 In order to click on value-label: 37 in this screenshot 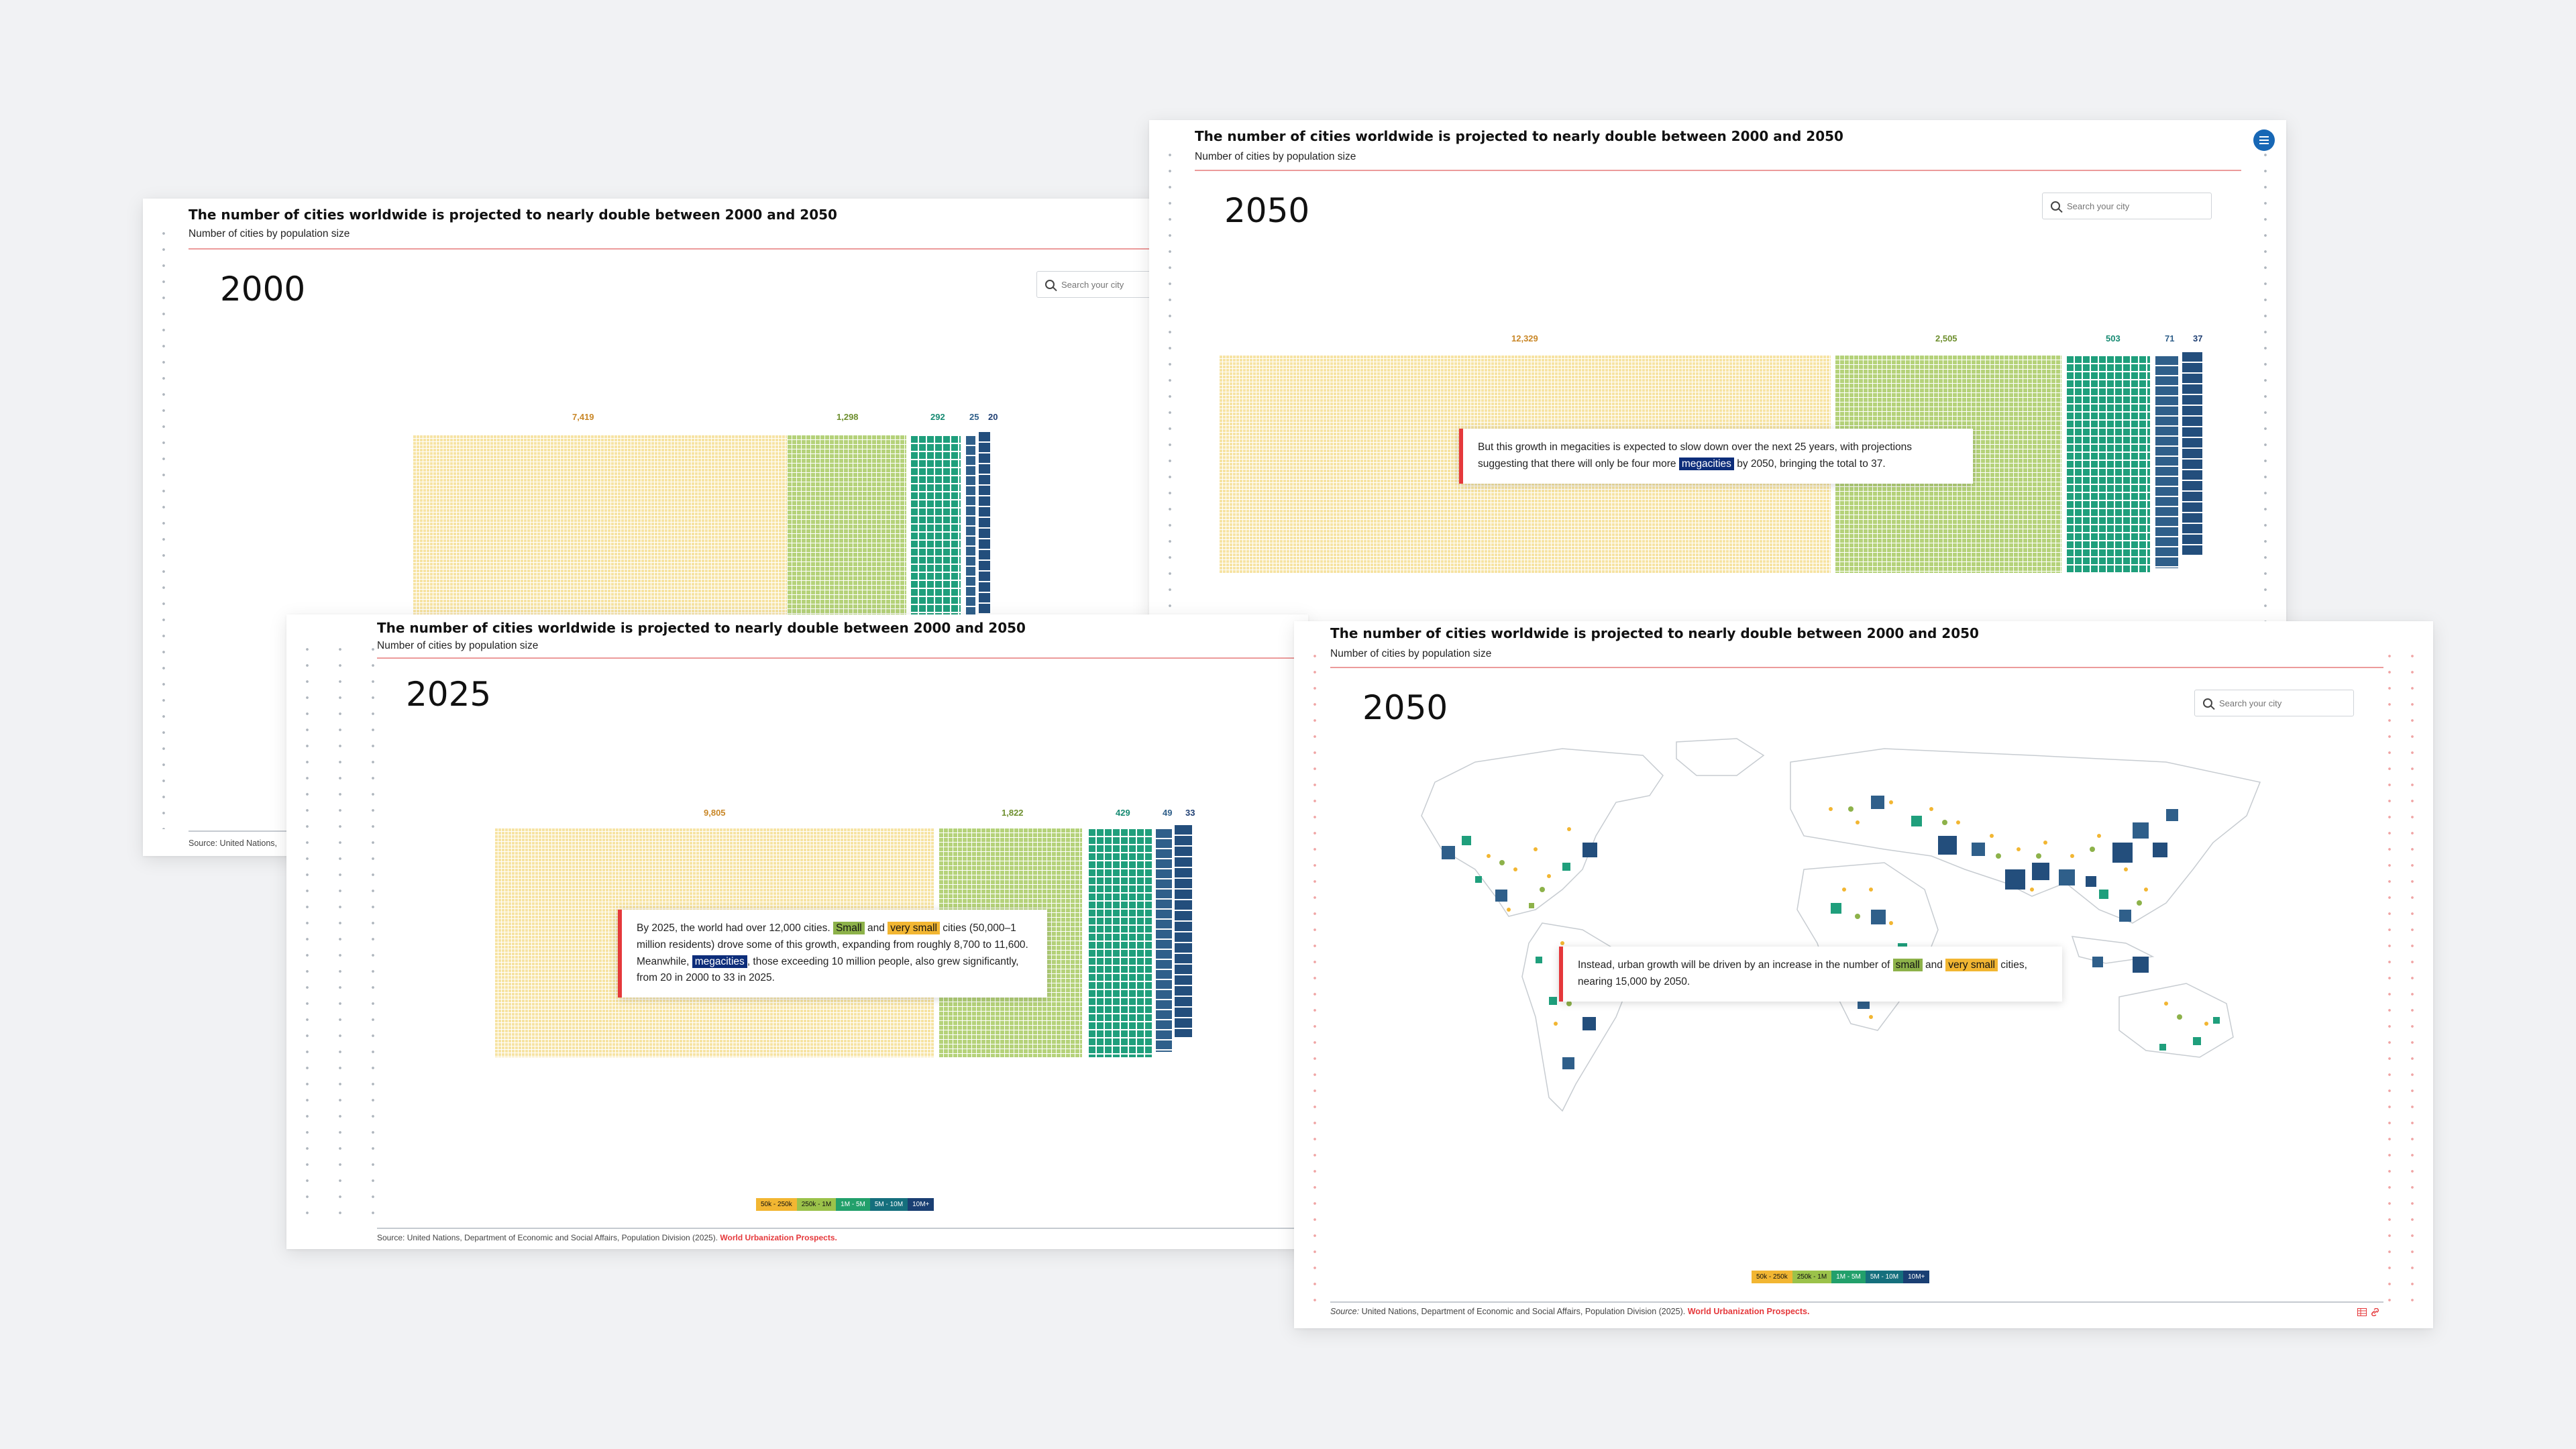, I will do `click(2198, 338)`.